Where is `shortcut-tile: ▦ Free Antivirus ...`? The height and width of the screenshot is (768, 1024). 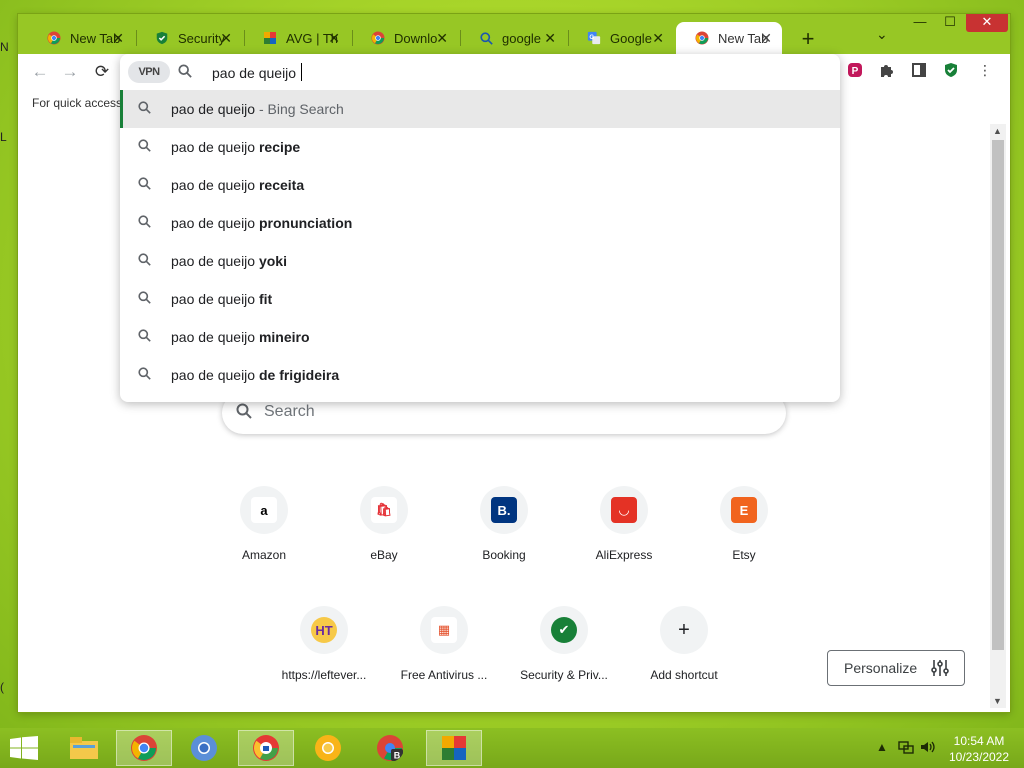
shortcut-tile: ▦ Free Antivirus ... is located at coordinates (444, 644).